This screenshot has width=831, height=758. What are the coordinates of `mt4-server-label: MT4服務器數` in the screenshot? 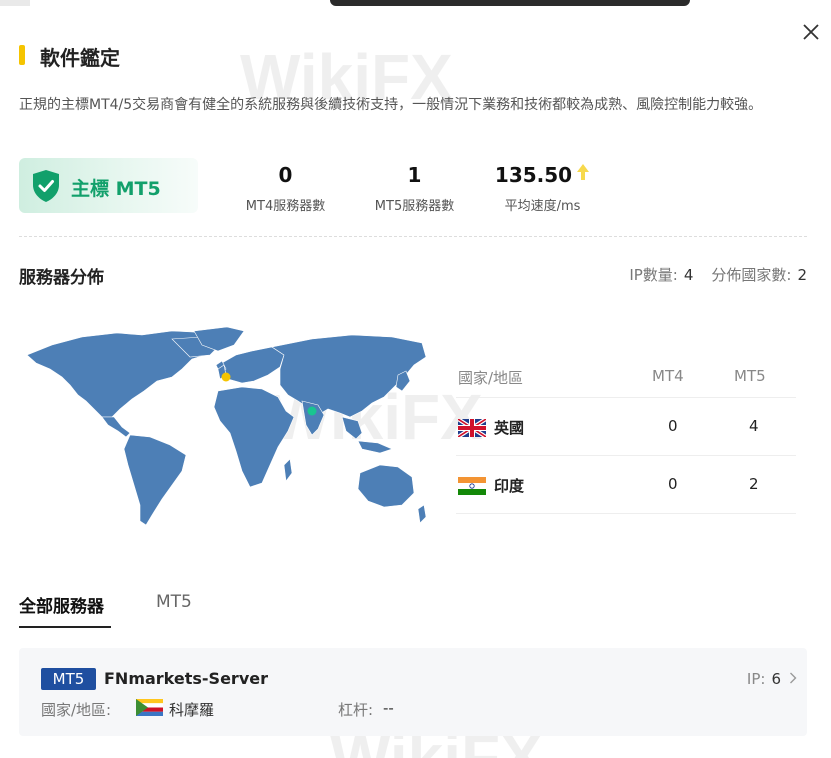 It's located at (285, 206).